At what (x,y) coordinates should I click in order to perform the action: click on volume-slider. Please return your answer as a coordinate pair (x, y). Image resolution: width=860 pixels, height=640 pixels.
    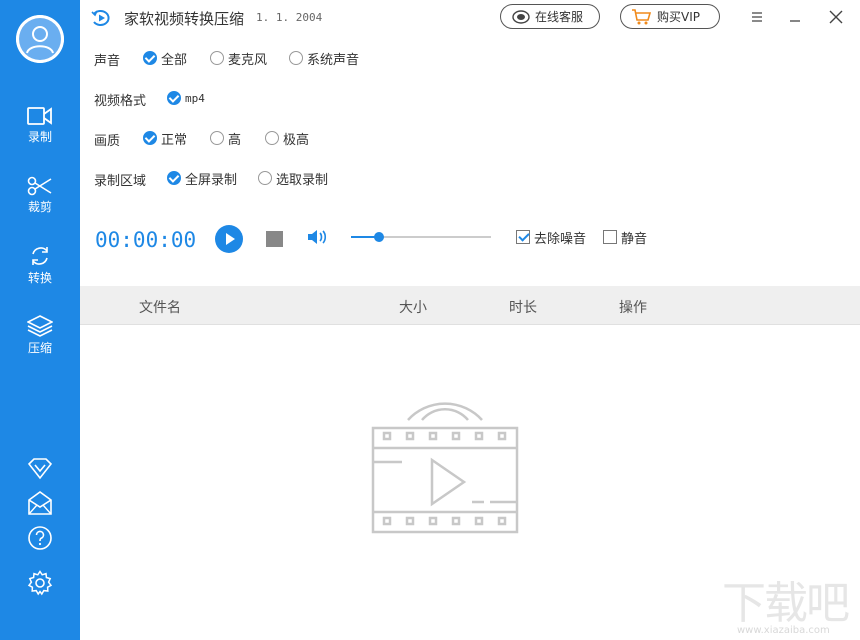
    Looking at the image, I should click on (421, 237).